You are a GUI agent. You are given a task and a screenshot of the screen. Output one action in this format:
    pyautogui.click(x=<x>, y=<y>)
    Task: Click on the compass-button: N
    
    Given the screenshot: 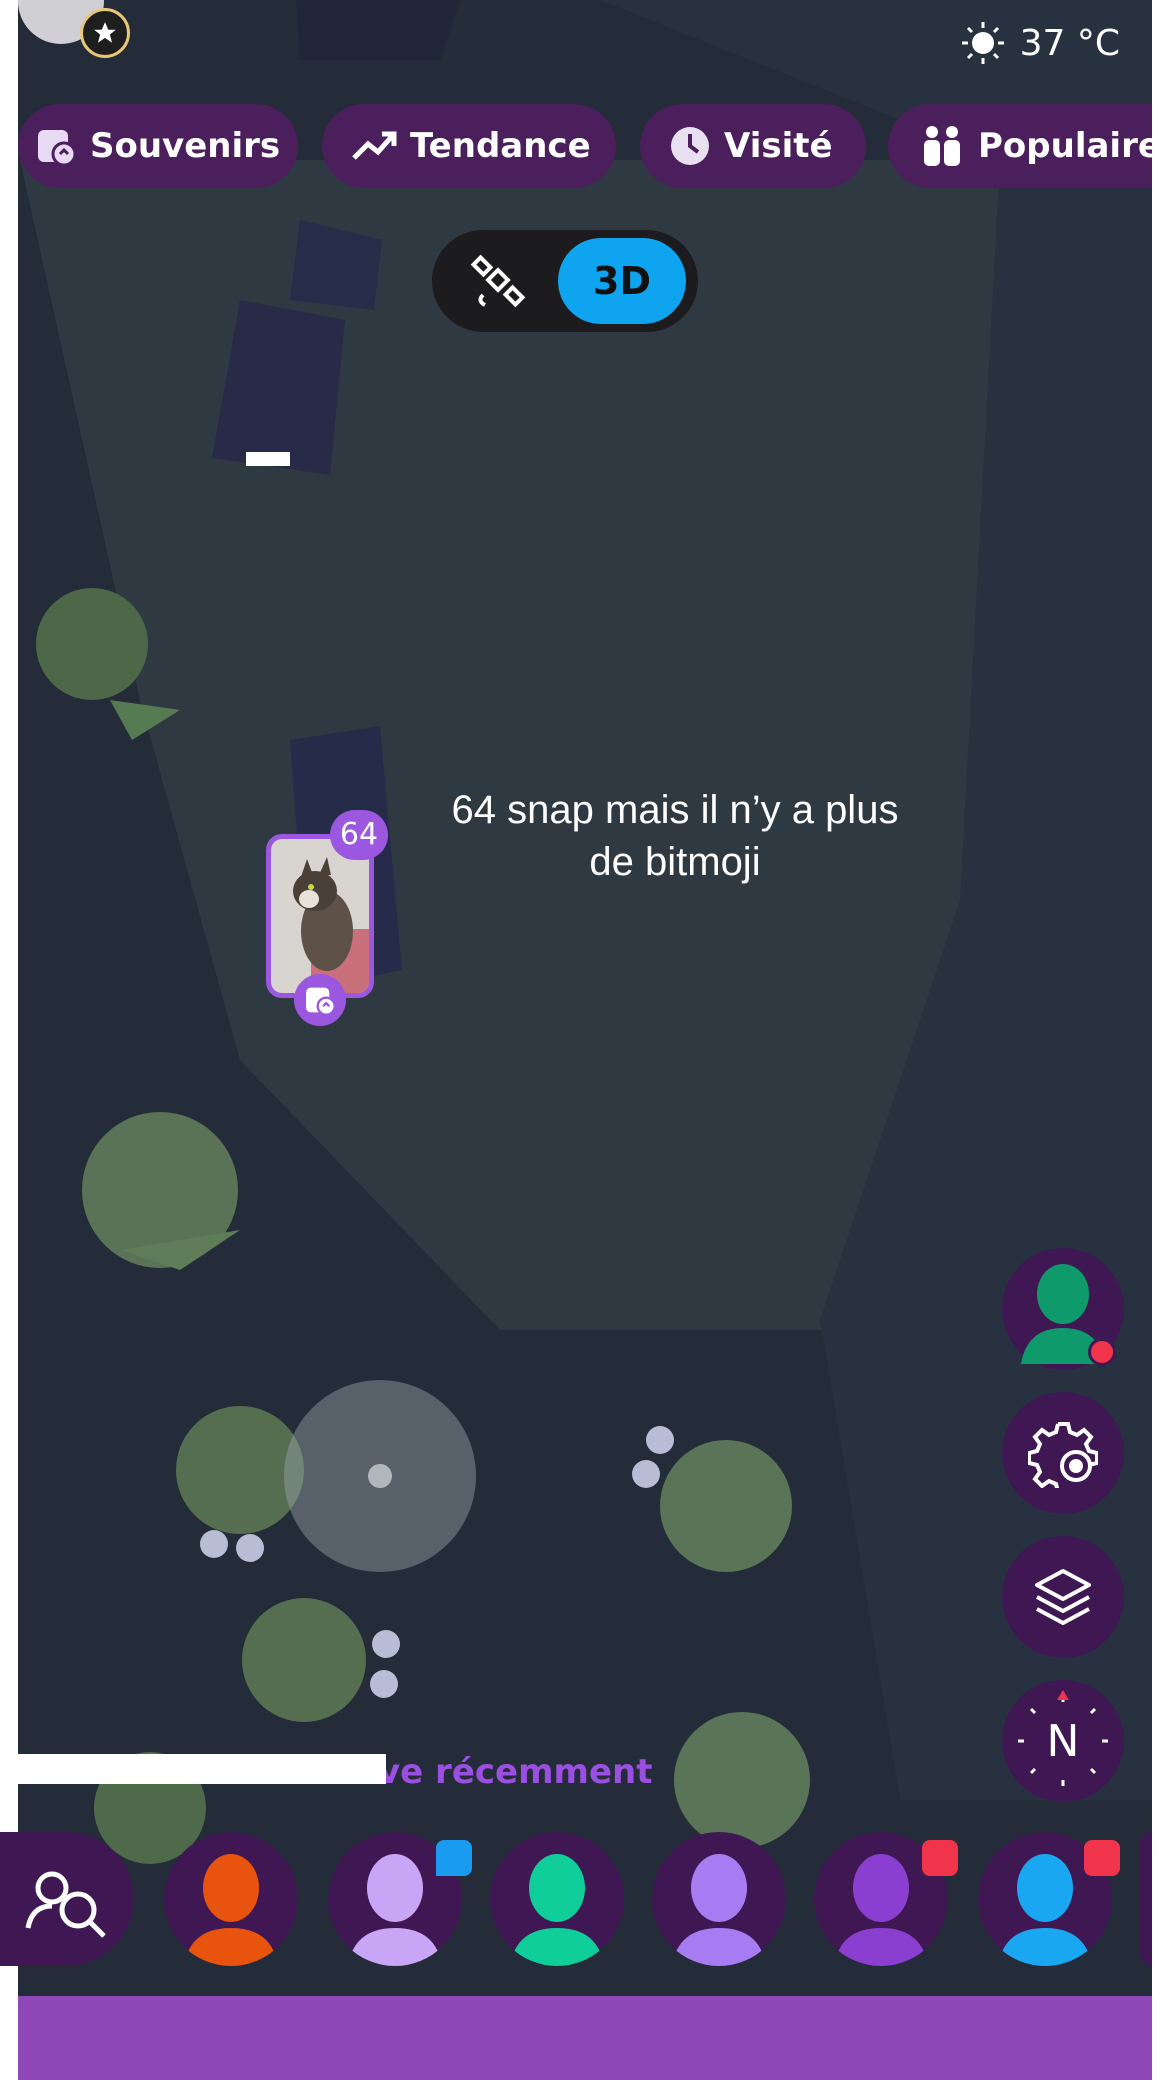 What is the action you would take?
    pyautogui.click(x=1063, y=1741)
    